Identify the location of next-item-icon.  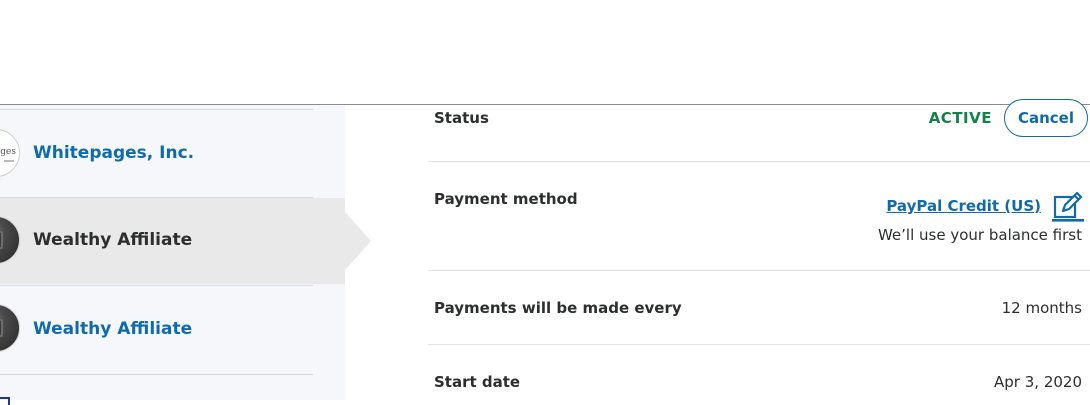
(5, 401).